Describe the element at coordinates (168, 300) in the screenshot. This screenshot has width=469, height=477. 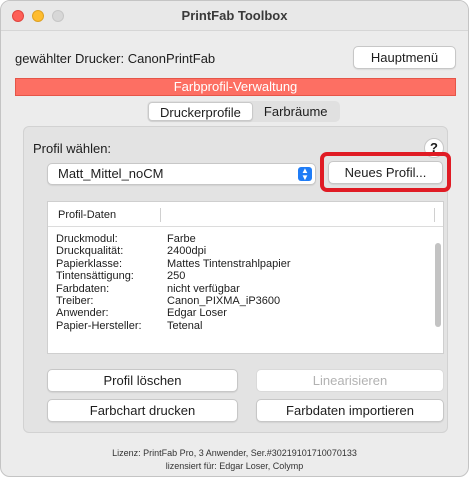
I see `table-row: Treiber: Canon_PIXMA_iP3600` at that location.